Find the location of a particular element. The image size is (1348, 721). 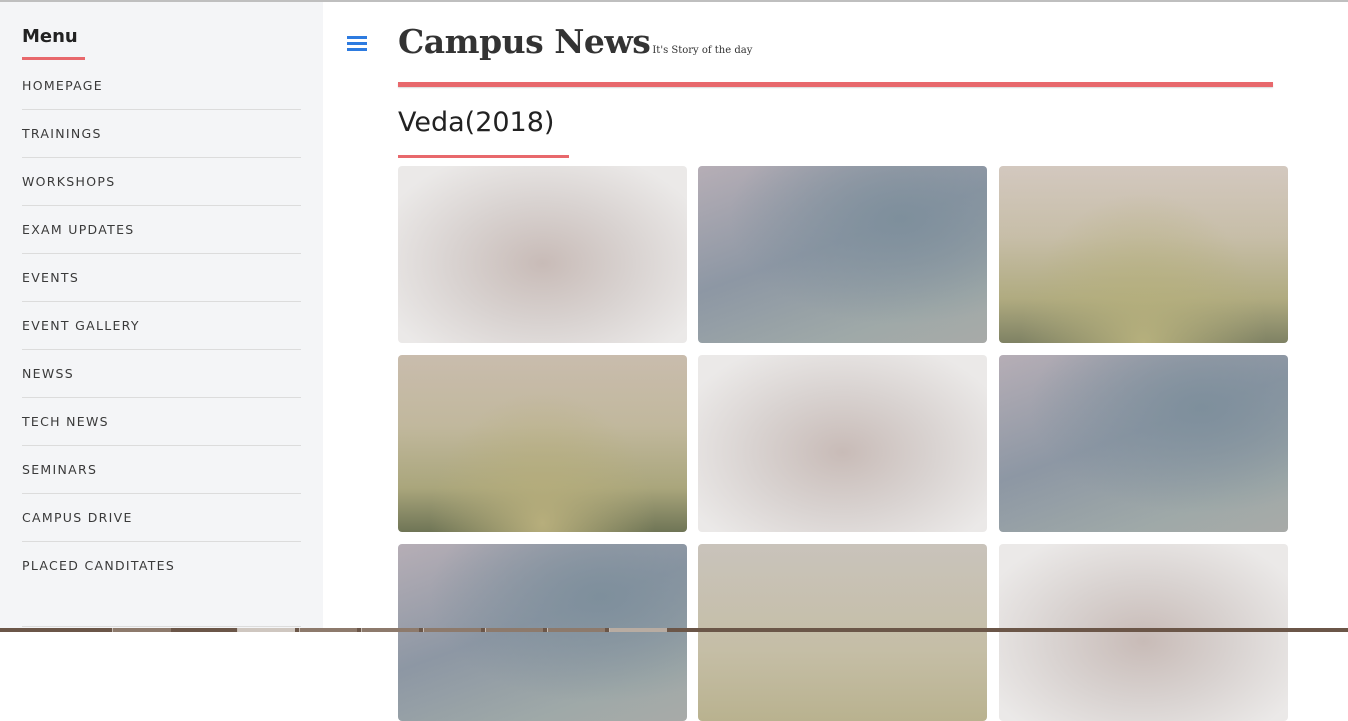

sidebar-item-homepage: HOMEPAGE is located at coordinates (161, 86).